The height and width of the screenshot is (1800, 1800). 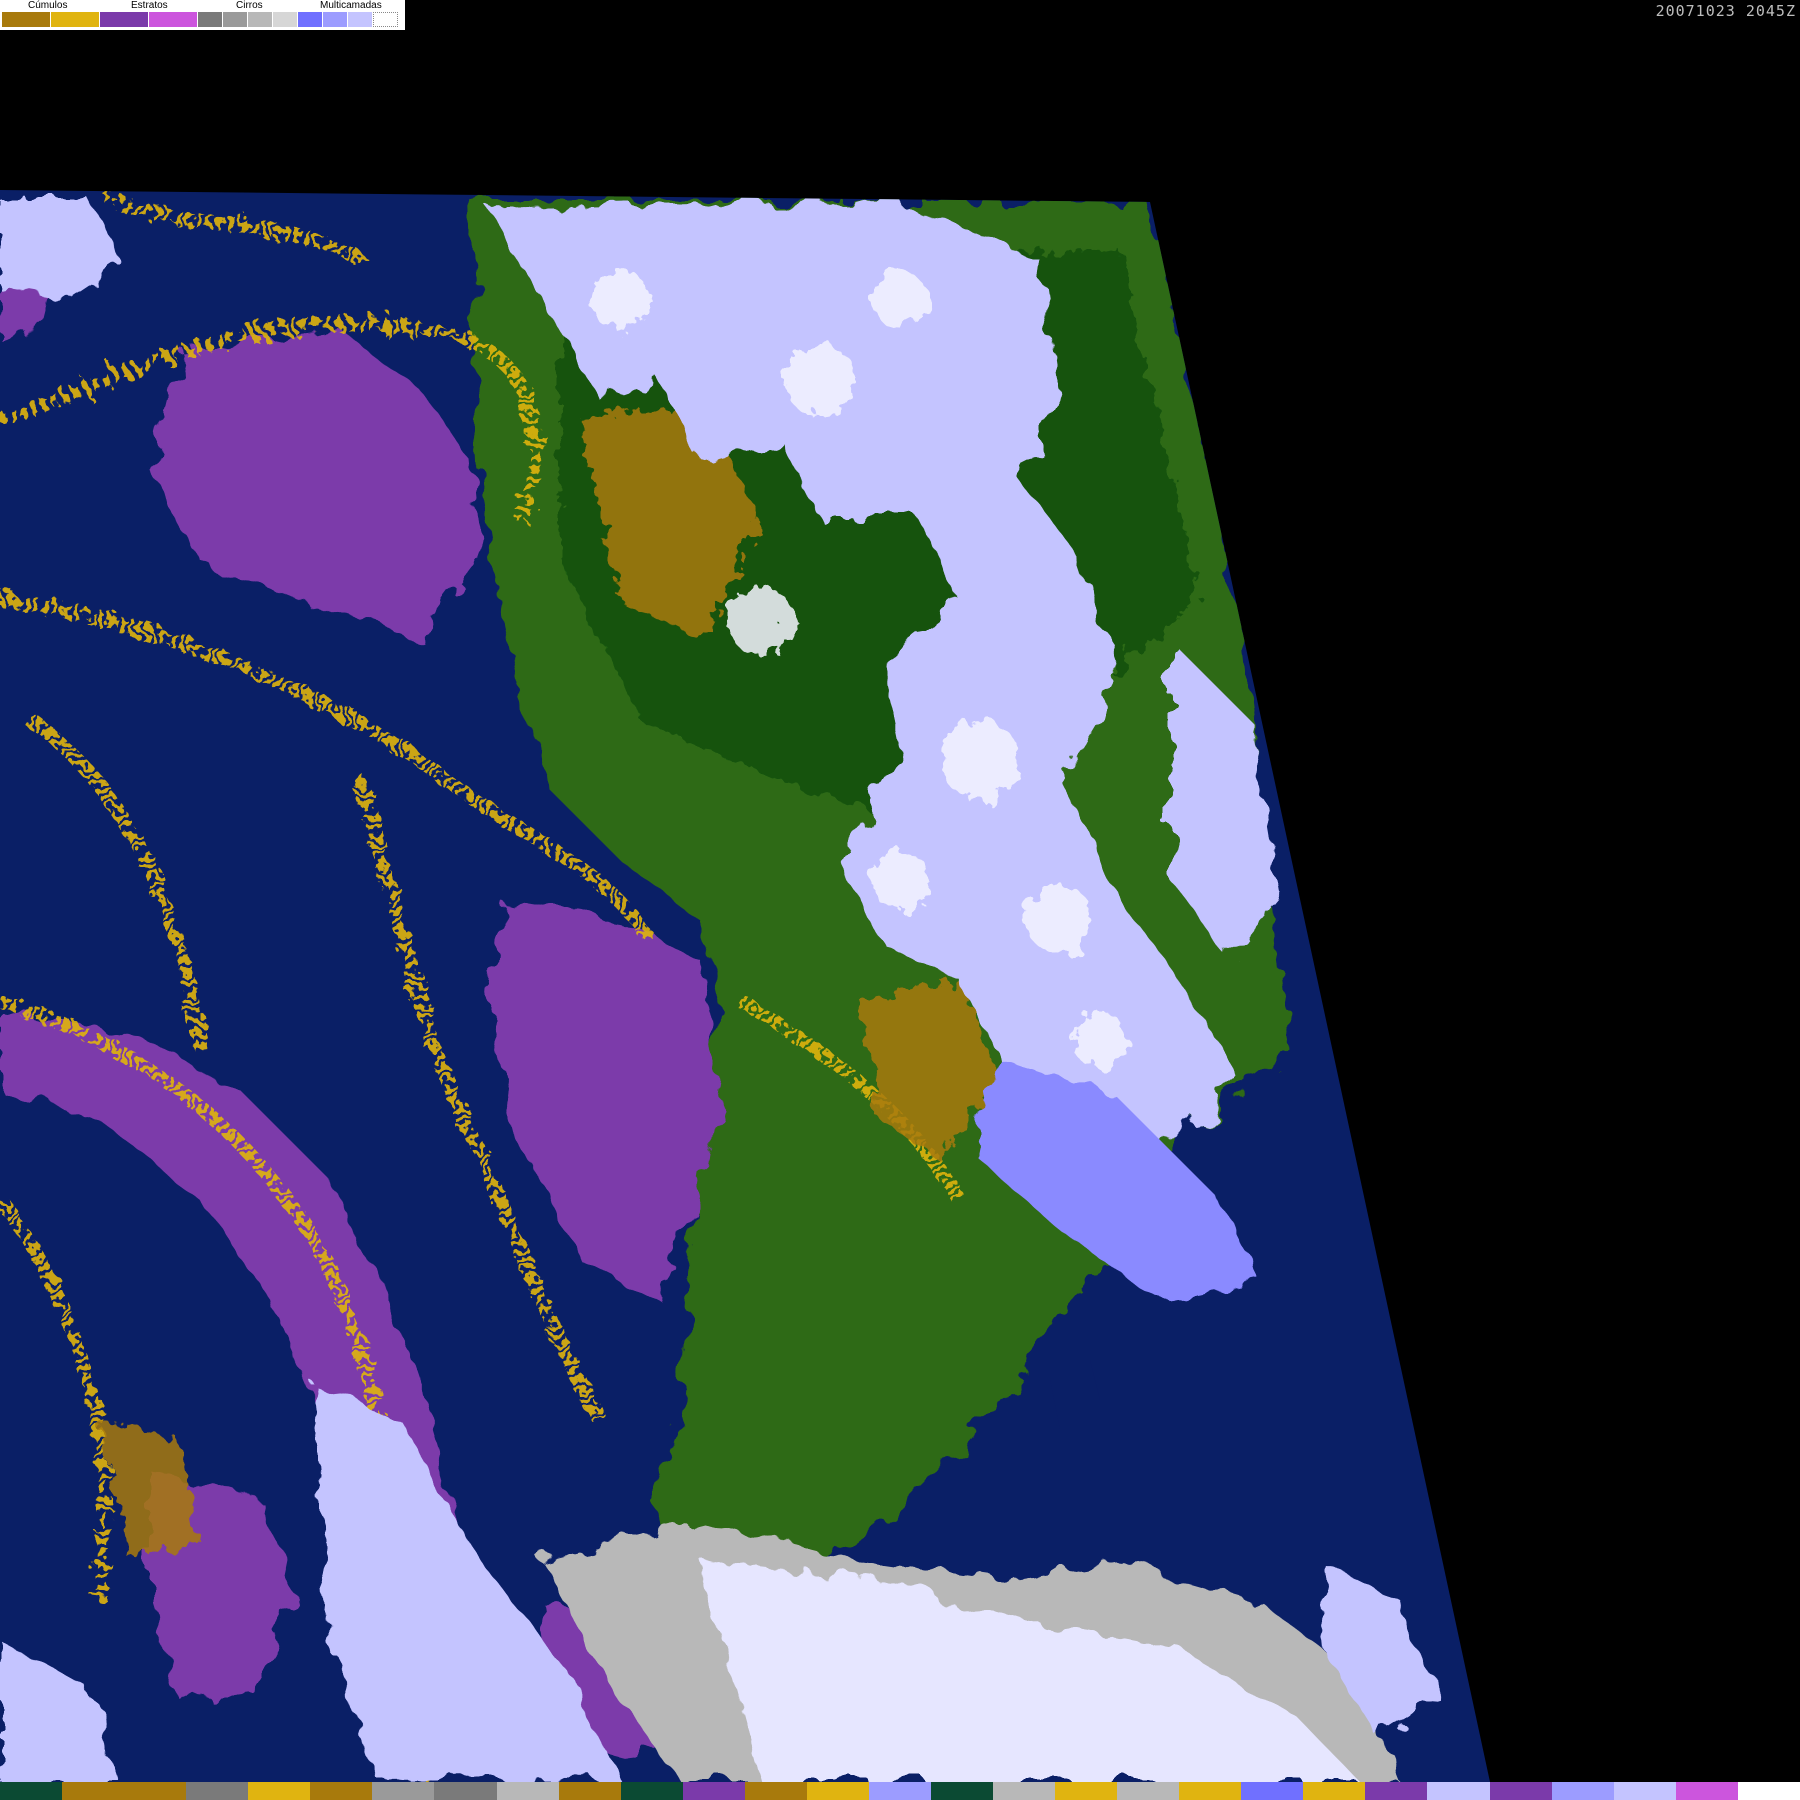 What do you see at coordinates (249, 5) in the screenshot?
I see `legend-label-cirros: Cirros` at bounding box center [249, 5].